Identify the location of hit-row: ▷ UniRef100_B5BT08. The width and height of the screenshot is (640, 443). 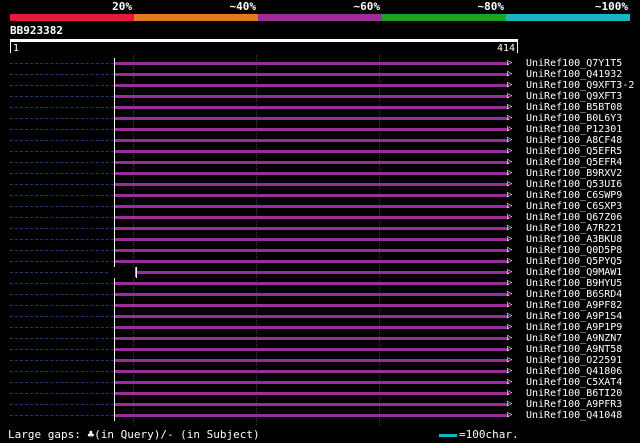
(320, 108).